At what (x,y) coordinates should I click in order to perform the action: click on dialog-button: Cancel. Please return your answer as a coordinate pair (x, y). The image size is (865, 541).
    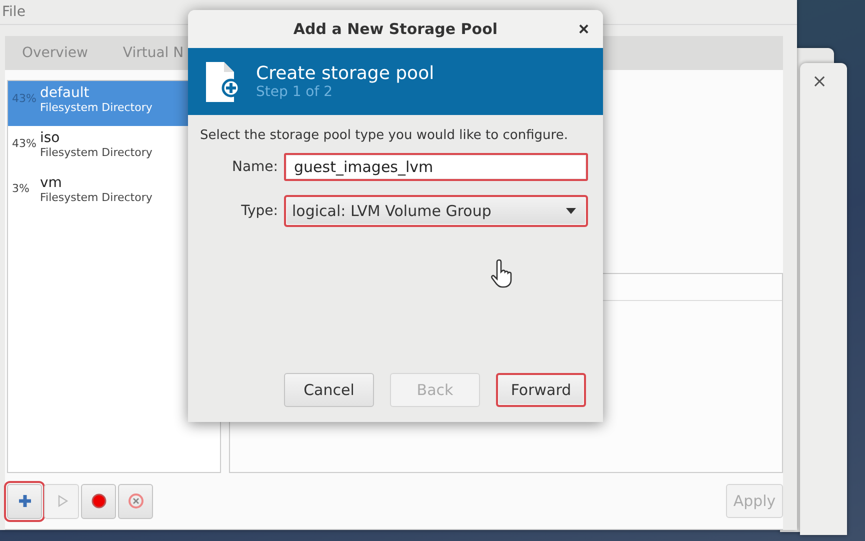
    Looking at the image, I should click on (329, 390).